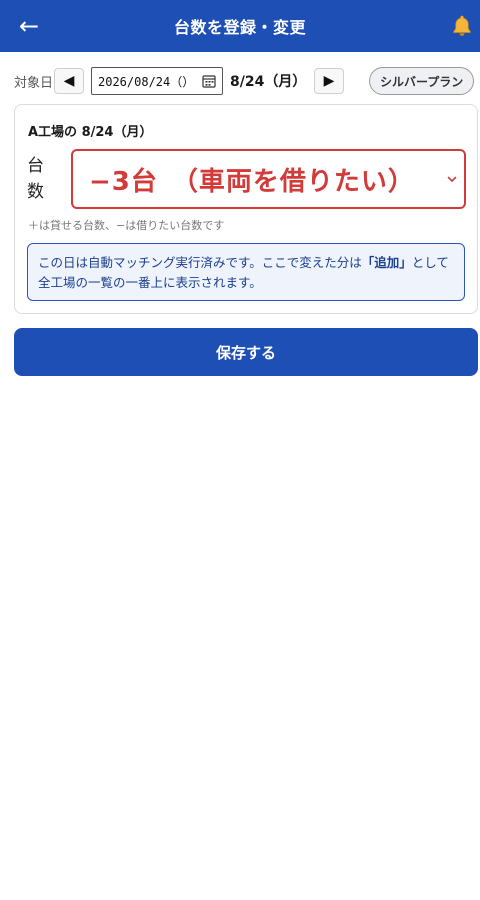 The width and height of the screenshot is (480, 900). I want to click on save-button: 保存する, so click(246, 352).